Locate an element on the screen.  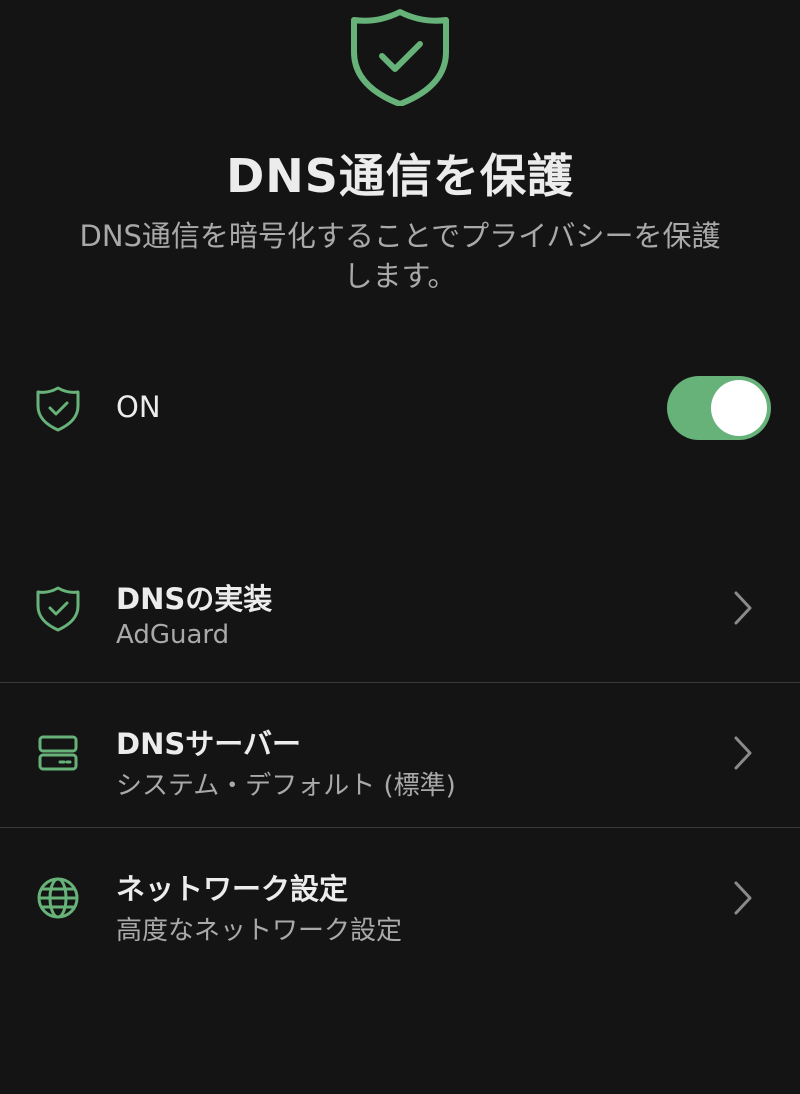
protection-switch is located at coordinates (719, 408).